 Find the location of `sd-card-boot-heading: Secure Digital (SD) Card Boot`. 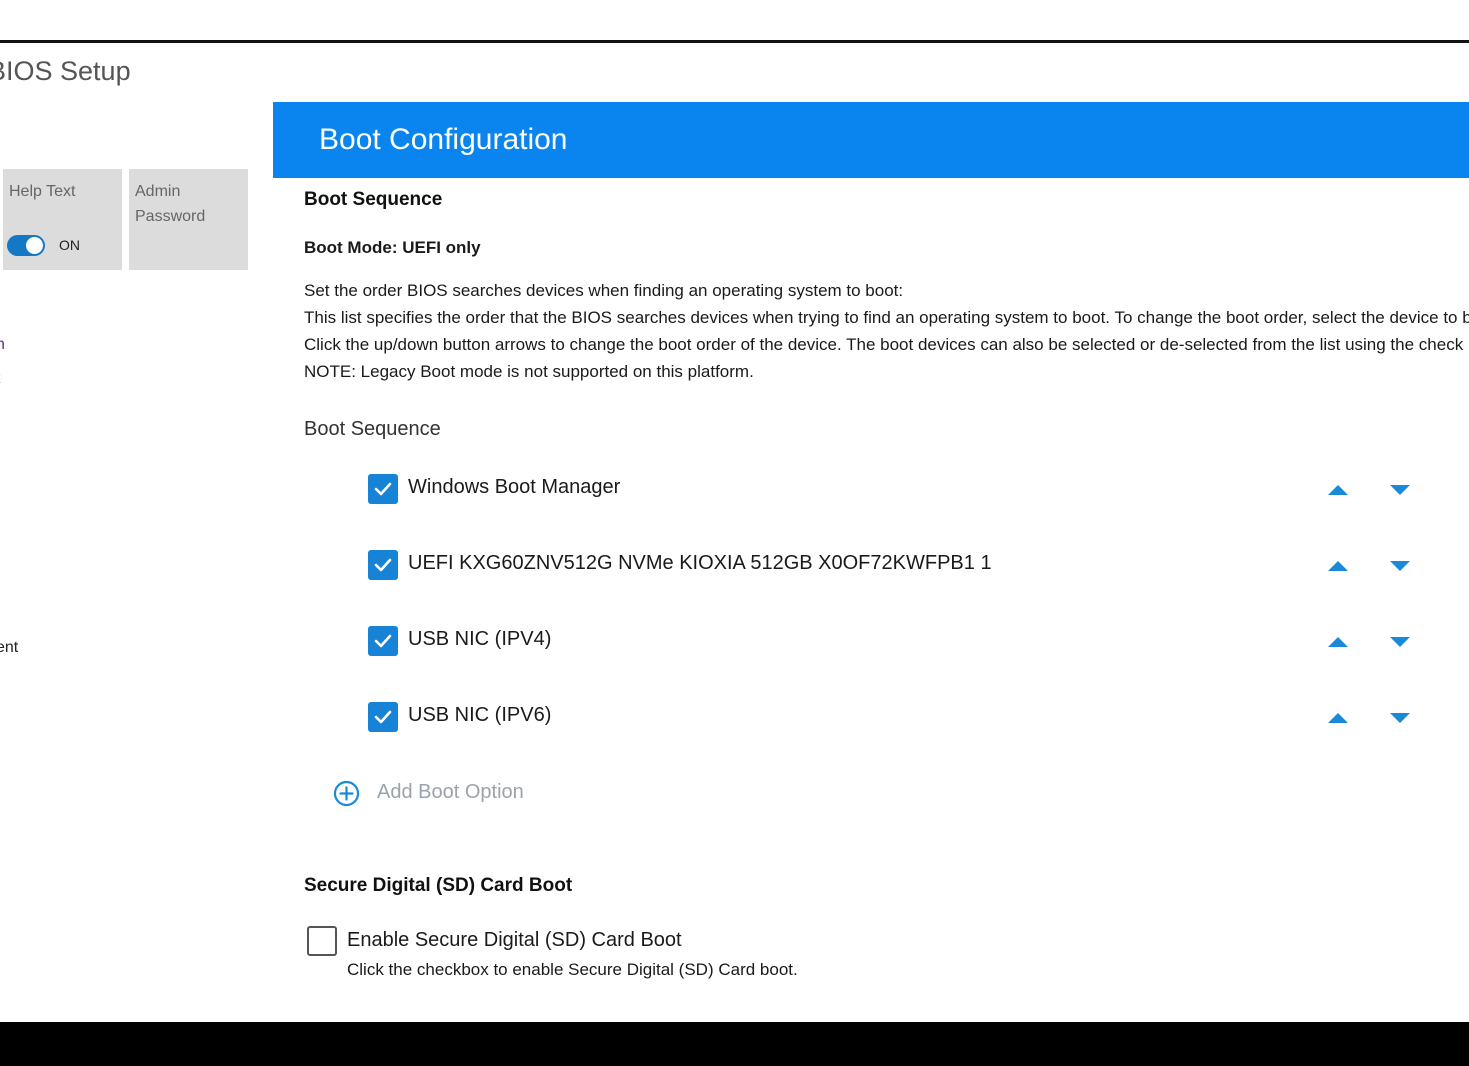

sd-card-boot-heading: Secure Digital (SD) Card Boot is located at coordinates (438, 885).